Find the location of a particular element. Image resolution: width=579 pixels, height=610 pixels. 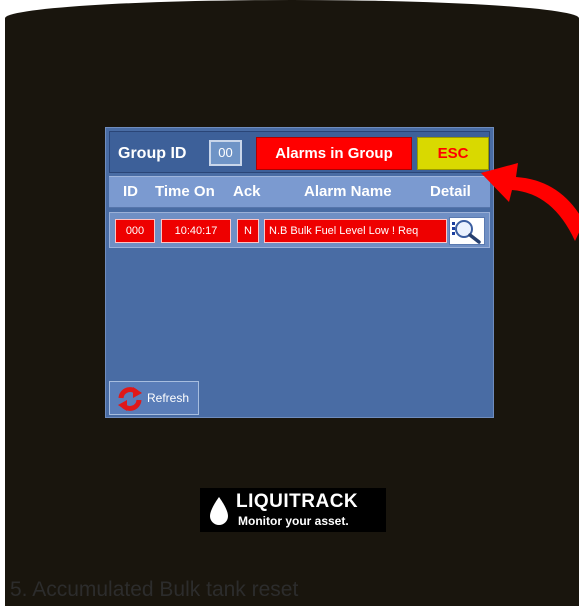

alarm-name-cell: N.B Bulk Fuel Level Low ! Req is located at coordinates (355, 231).